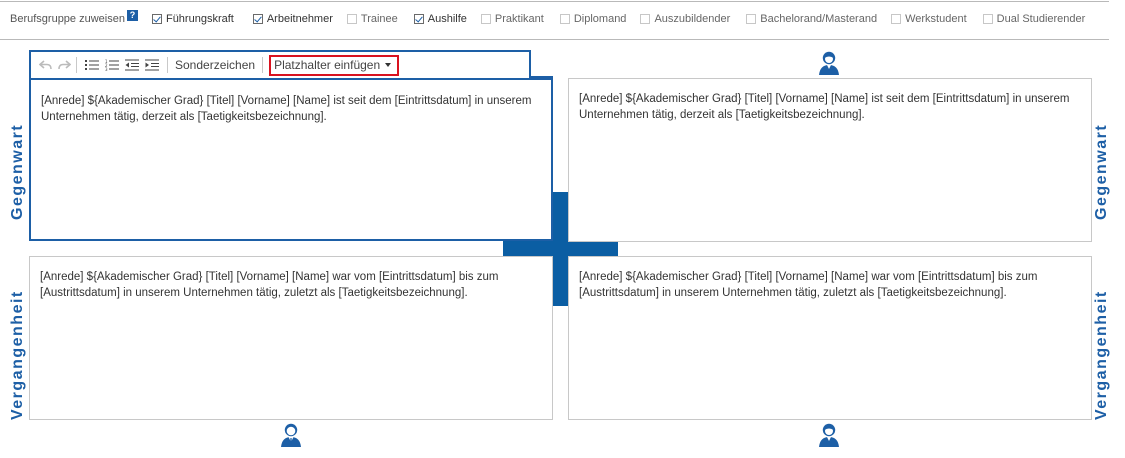  I want to click on header-divider, so click(554, 39).